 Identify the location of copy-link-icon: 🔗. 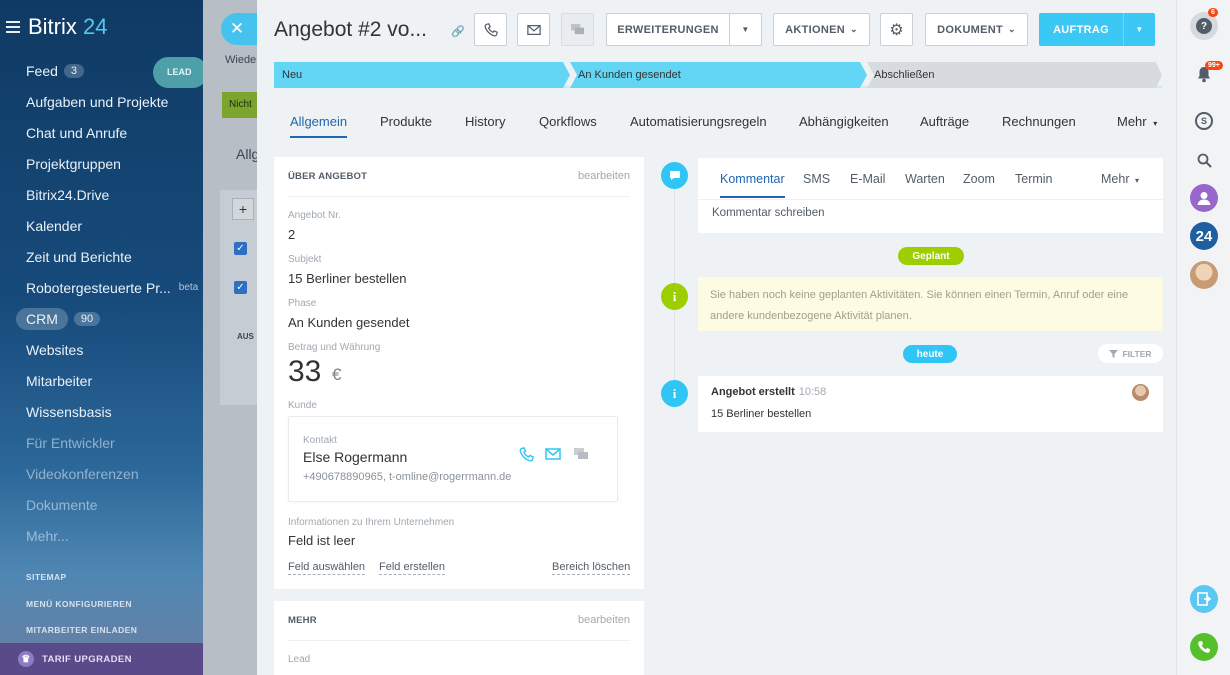
(458, 31).